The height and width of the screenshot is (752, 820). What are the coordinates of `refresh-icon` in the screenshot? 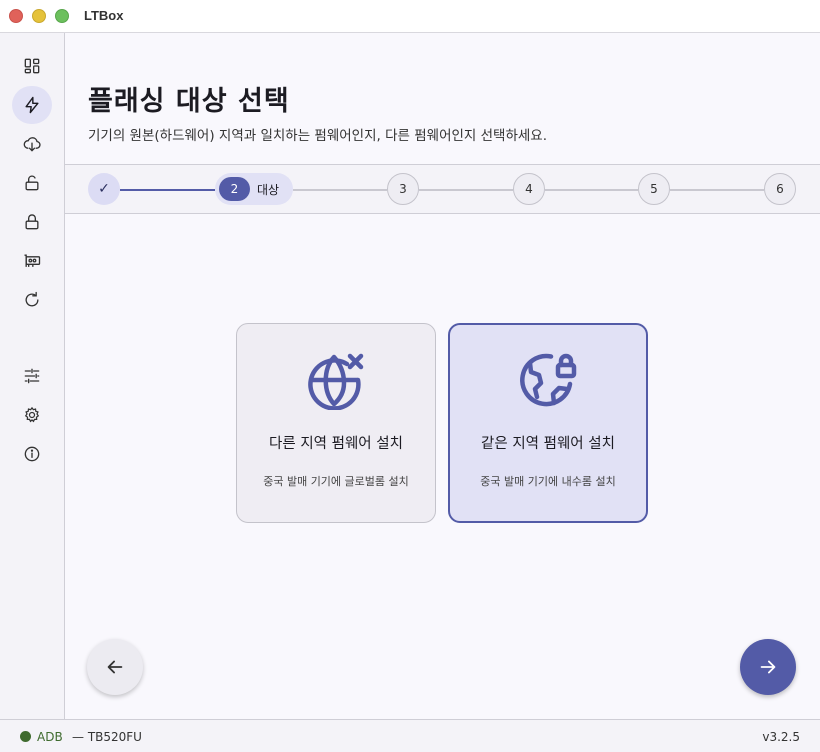 It's located at (32, 299).